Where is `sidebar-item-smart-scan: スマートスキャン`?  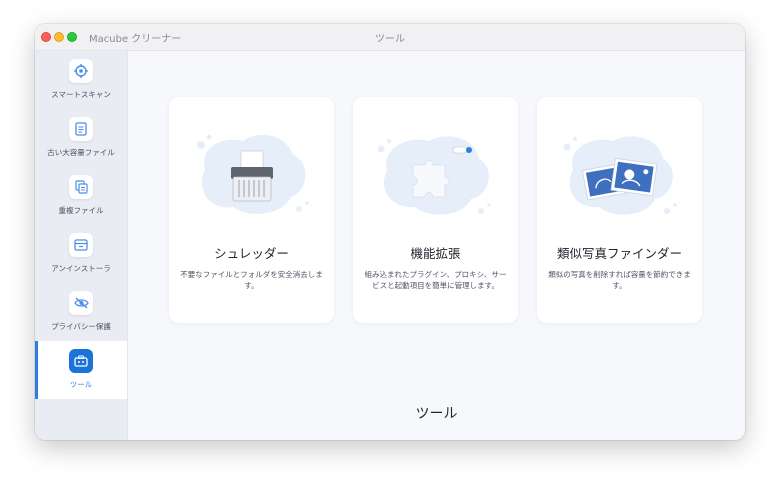
sidebar-item-smart-scan: スマートスキャン is located at coordinates (81, 80).